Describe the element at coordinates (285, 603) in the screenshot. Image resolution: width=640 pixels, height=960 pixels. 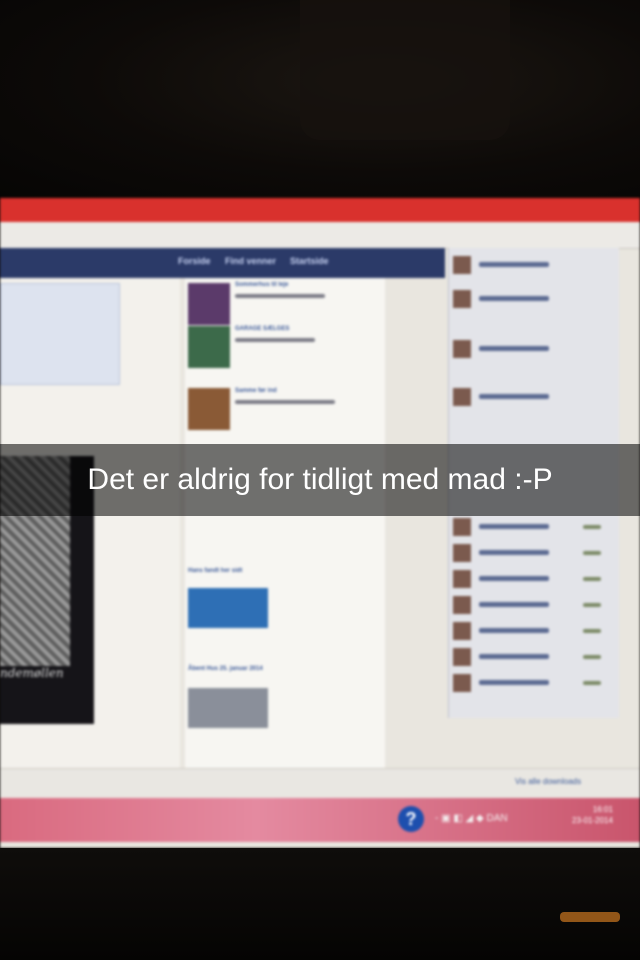
I see `feed-item: Hans fandt her sidt` at that location.